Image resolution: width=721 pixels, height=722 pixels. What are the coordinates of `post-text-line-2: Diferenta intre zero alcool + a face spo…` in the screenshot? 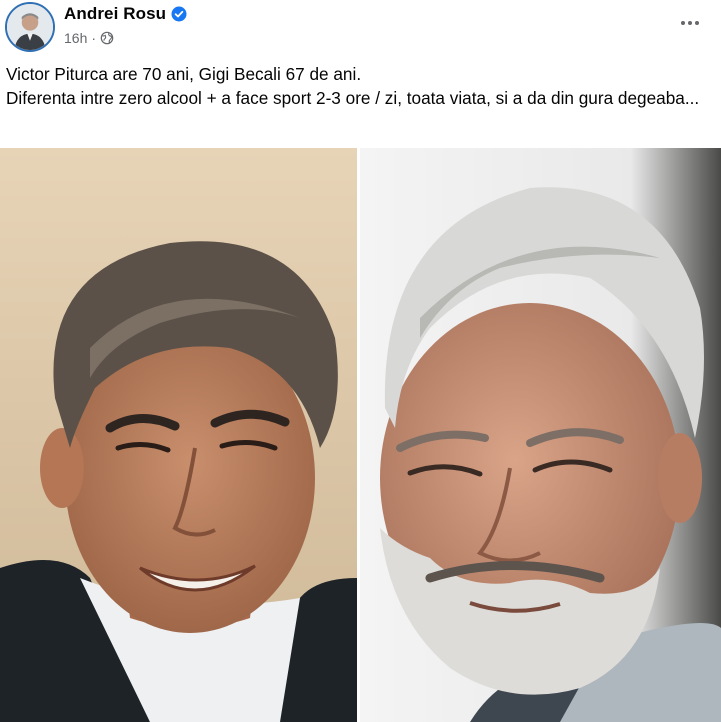 It's located at (353, 98).